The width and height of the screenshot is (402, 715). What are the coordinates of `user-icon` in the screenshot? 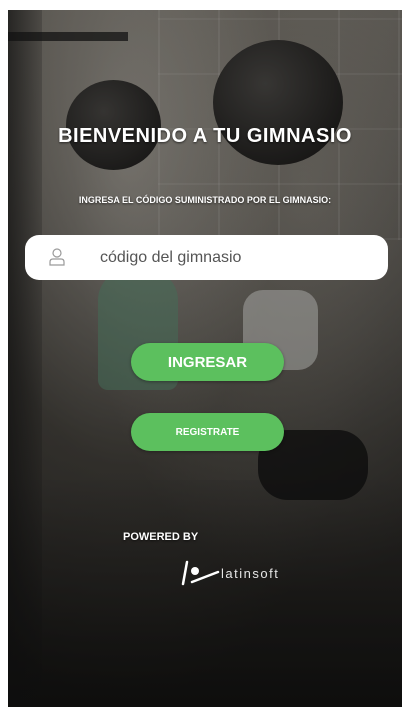 It's located at (57, 257).